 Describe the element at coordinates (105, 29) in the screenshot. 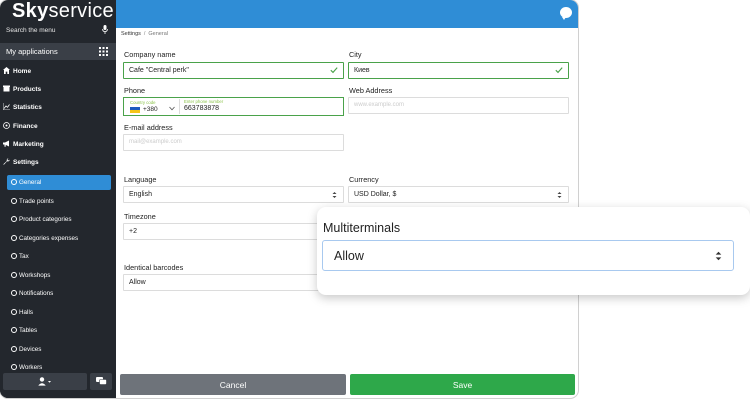

I see `microphone-icon` at that location.